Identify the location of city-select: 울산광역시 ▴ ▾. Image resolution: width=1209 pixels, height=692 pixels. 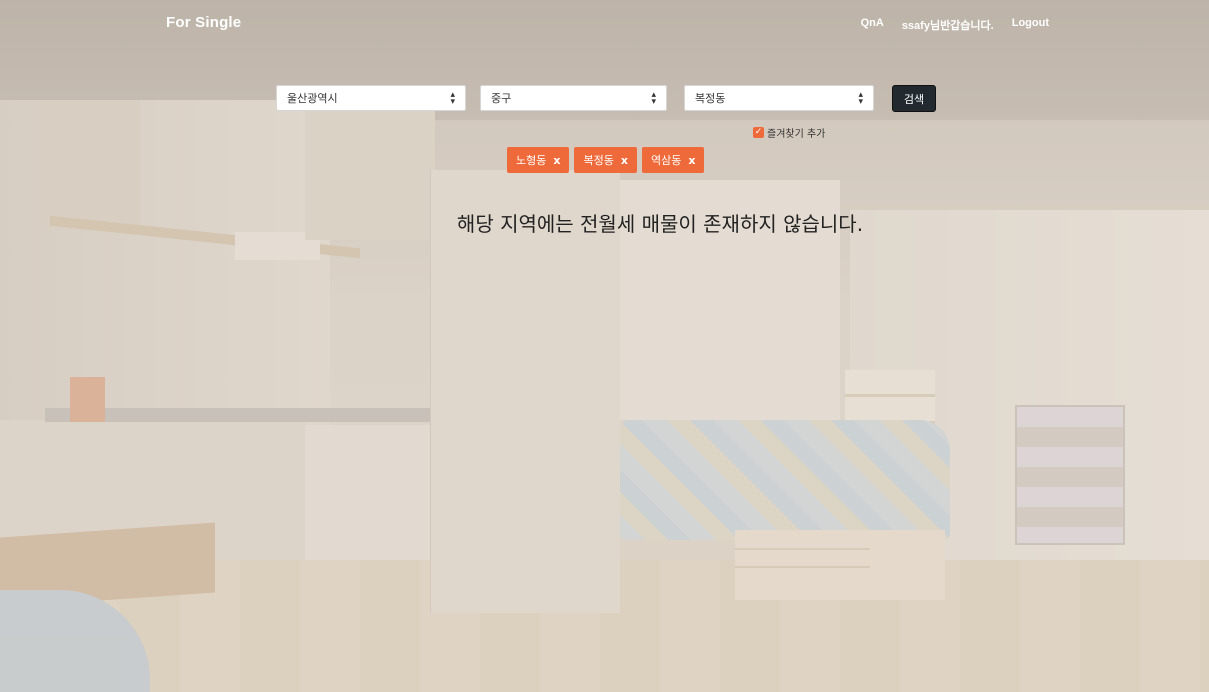
(371, 98).